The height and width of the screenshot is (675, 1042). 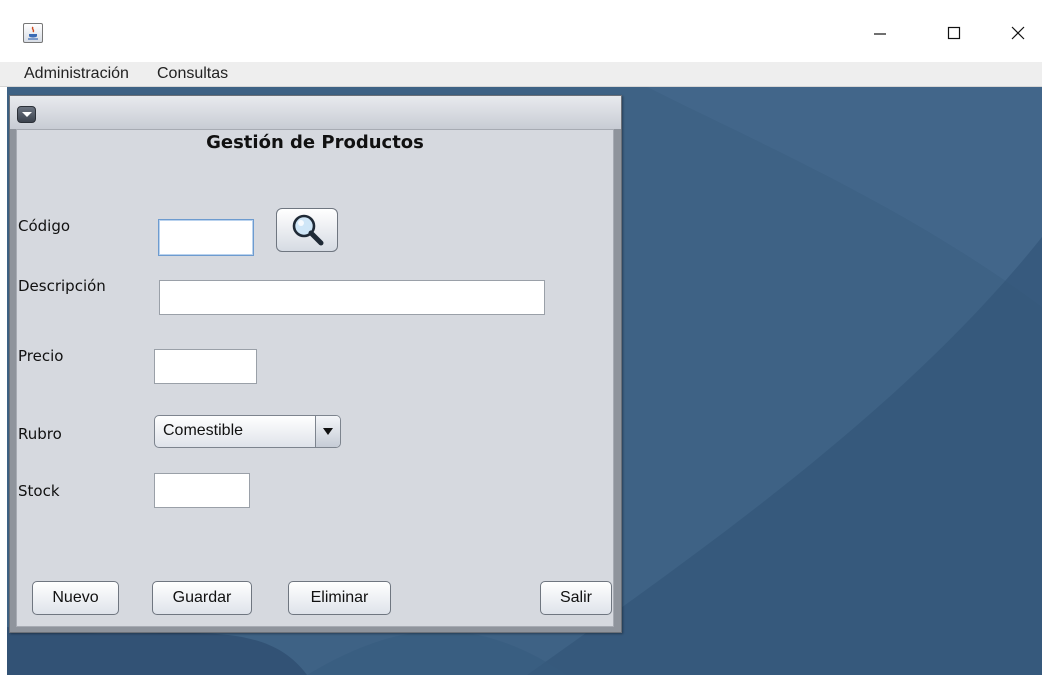 What do you see at coordinates (76, 74) in the screenshot?
I see `menu-administracion: Administración` at bounding box center [76, 74].